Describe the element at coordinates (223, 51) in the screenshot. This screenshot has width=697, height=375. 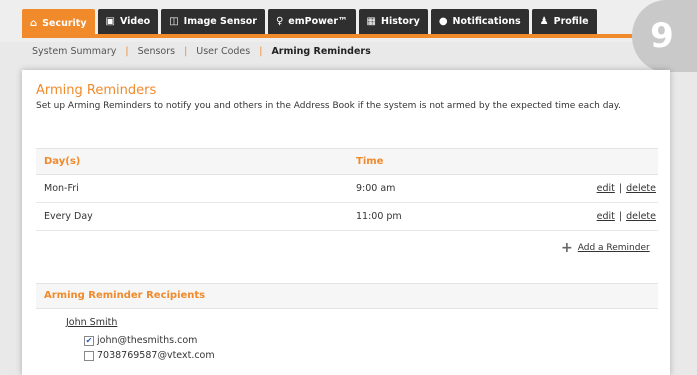
I see `subnav-user-codes: User Codes` at that location.